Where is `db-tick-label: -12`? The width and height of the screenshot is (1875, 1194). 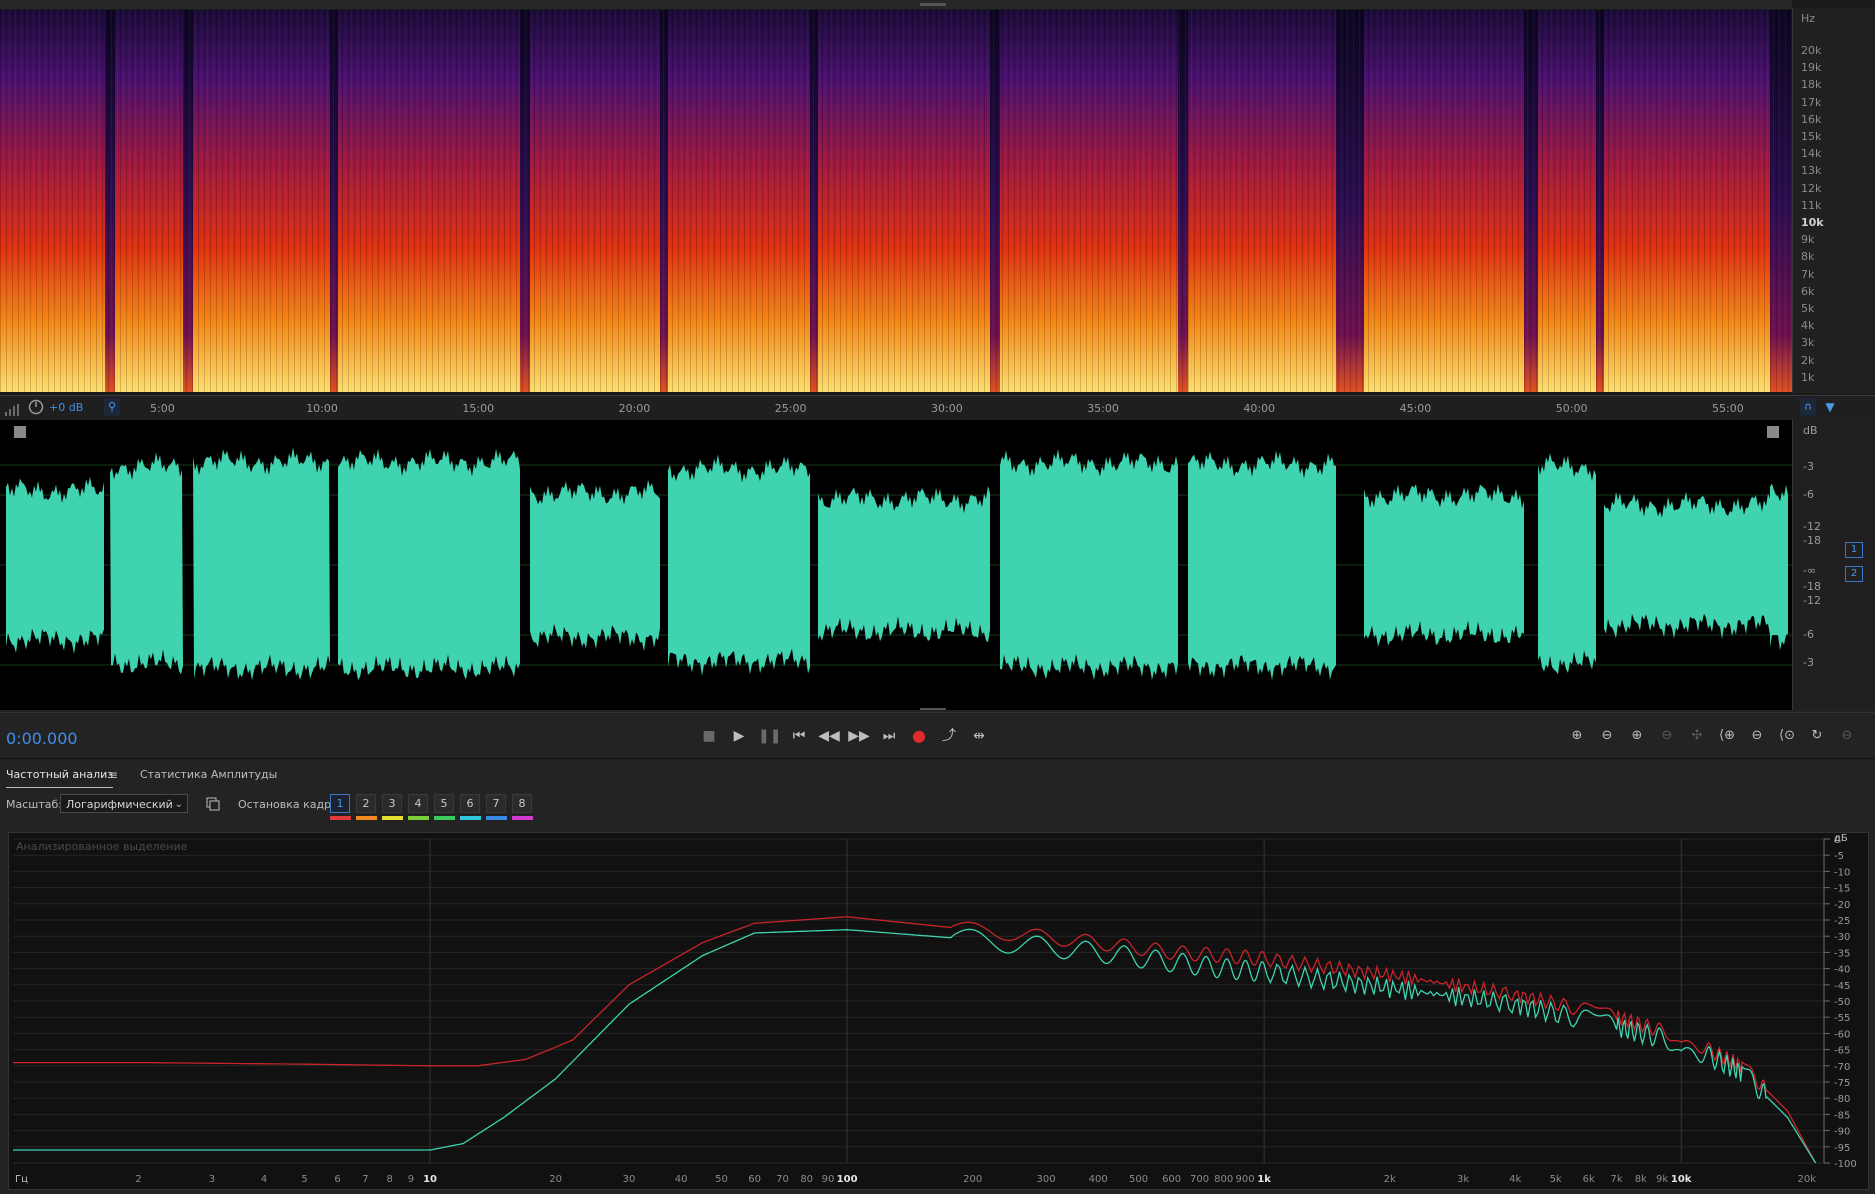 db-tick-label: -12 is located at coordinates (1812, 600).